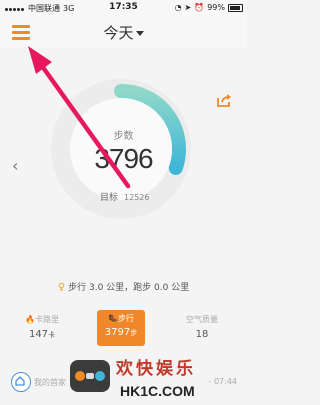 The width and height of the screenshot is (320, 405). Describe the element at coordinates (188, 7) in the screenshot. I see `location-icon: ➤` at that location.